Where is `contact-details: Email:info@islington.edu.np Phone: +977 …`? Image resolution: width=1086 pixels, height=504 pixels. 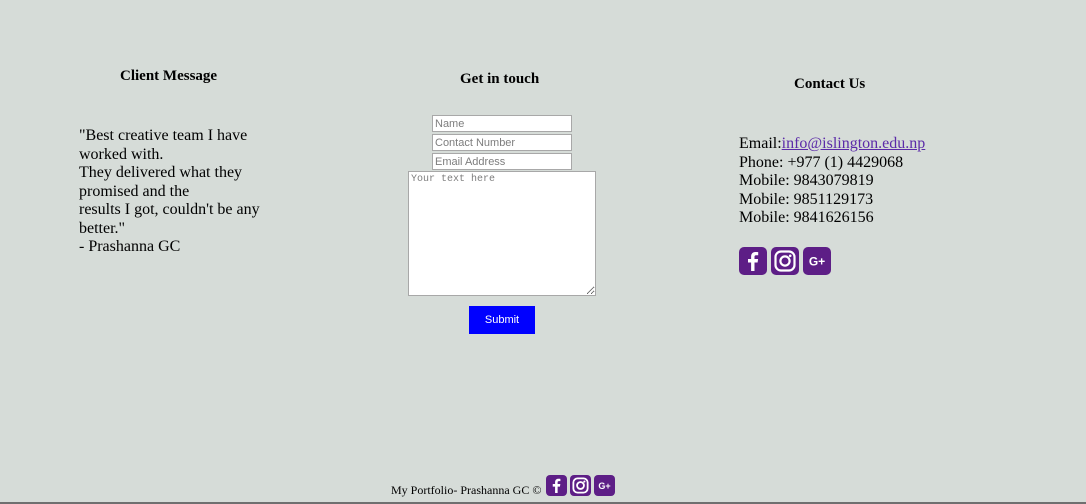 contact-details: Email:info@islington.edu.np Phone: +977 … is located at coordinates (832, 181).